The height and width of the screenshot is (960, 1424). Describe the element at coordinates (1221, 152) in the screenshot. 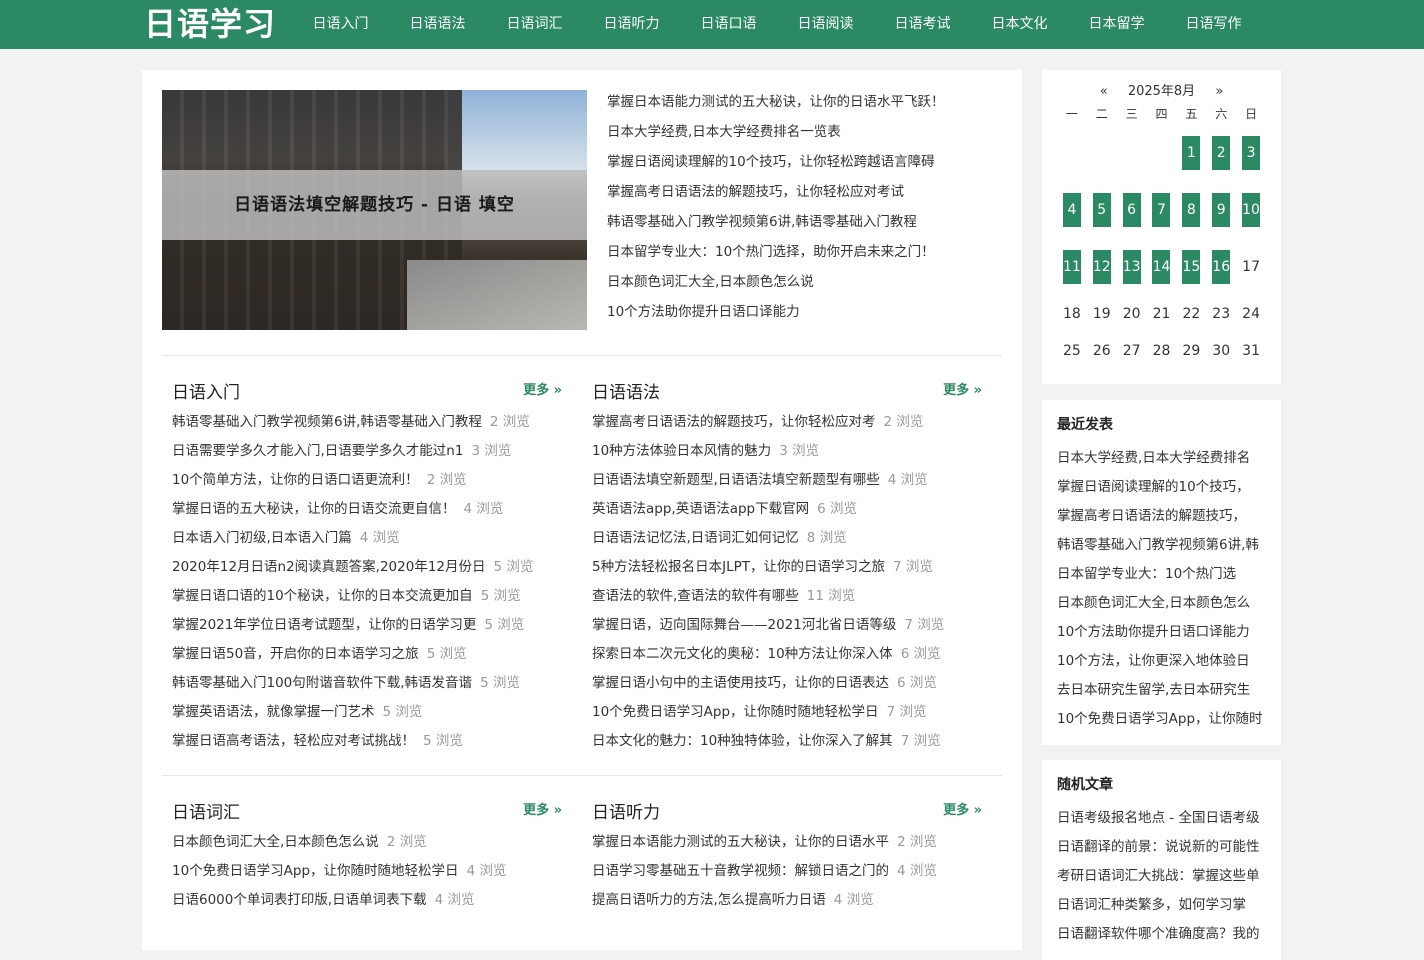

I see `calendar-day-link: 2` at that location.